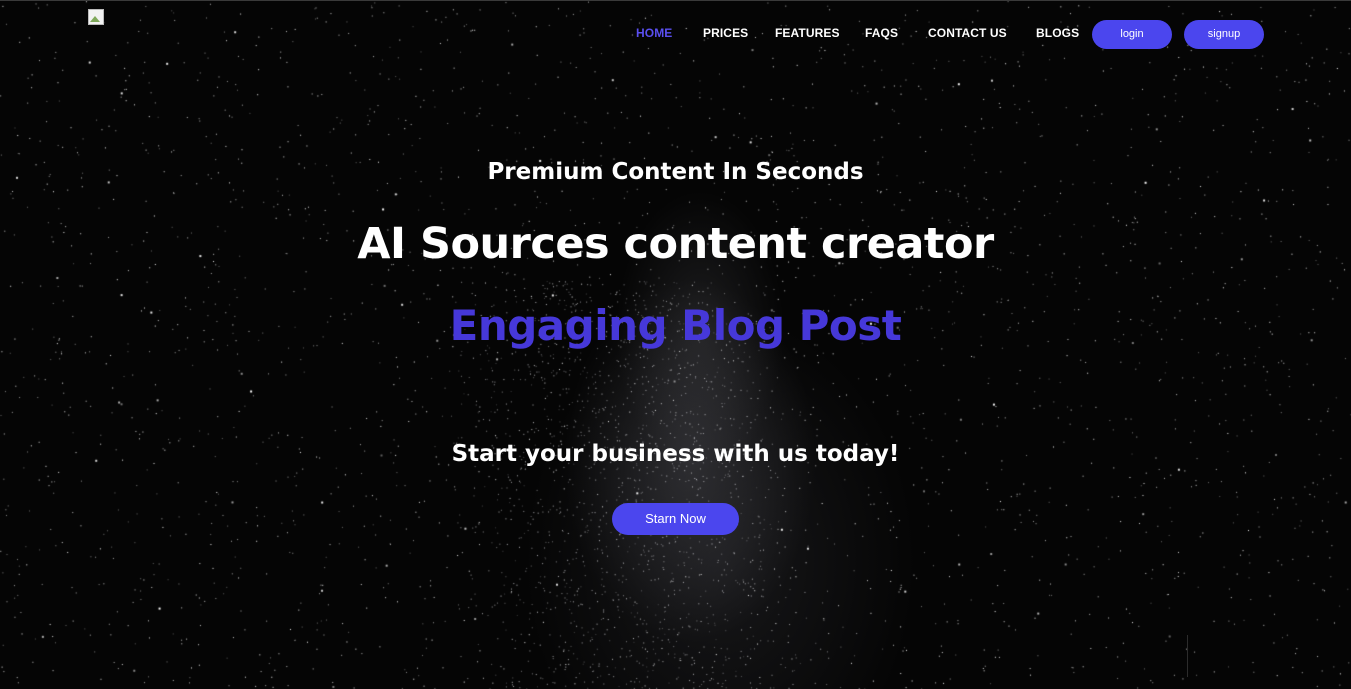 The height and width of the screenshot is (689, 1351). I want to click on signup-button: signup, so click(1224, 34).